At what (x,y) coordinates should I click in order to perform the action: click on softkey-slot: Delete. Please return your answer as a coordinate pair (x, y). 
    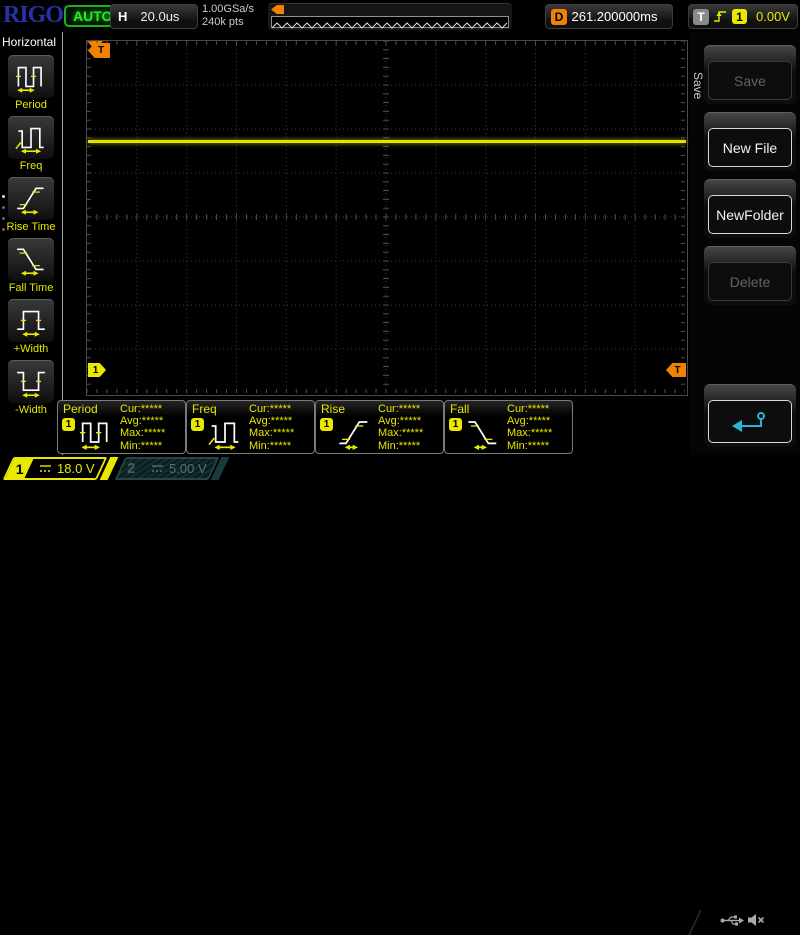
    Looking at the image, I should click on (750, 275).